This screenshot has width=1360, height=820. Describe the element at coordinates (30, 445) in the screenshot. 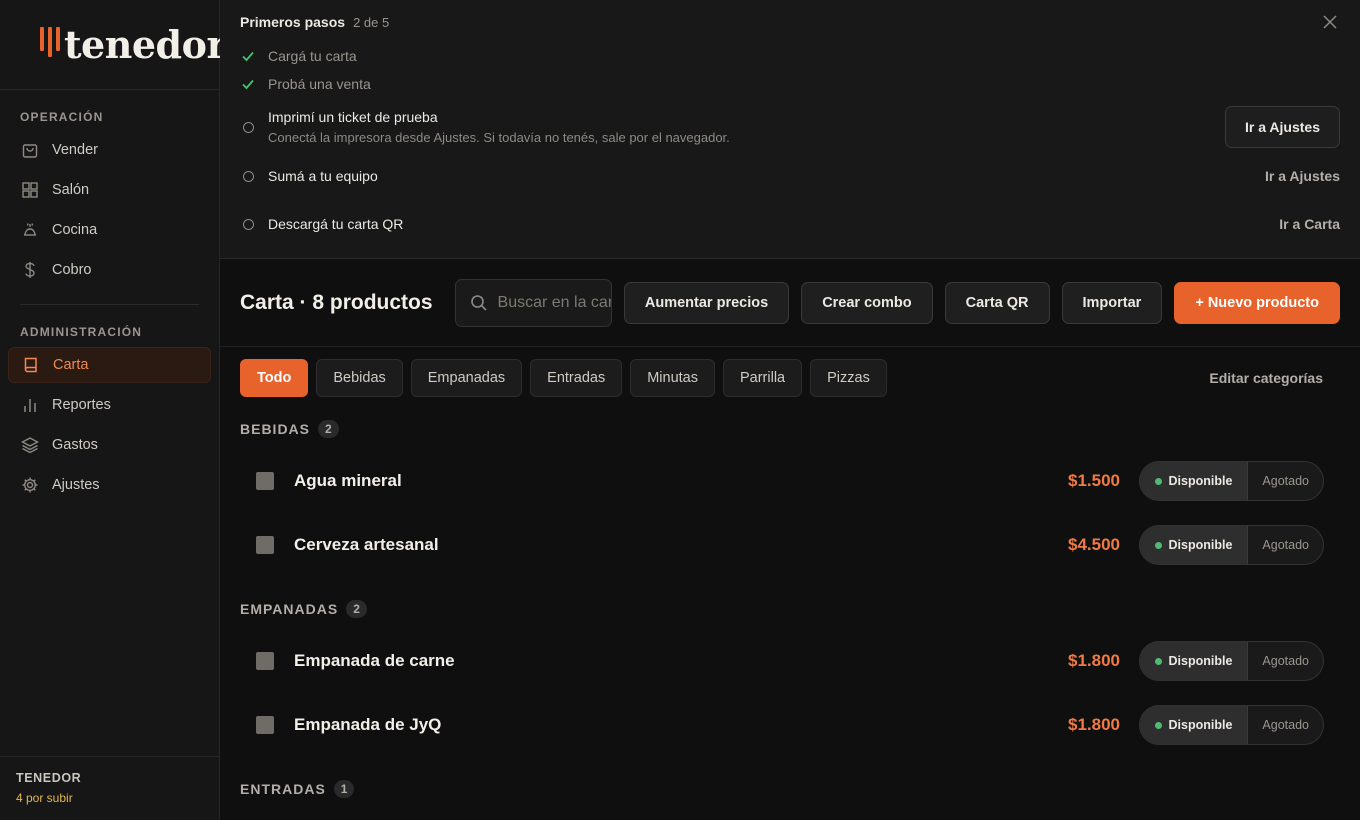

I see `layers-icon` at that location.